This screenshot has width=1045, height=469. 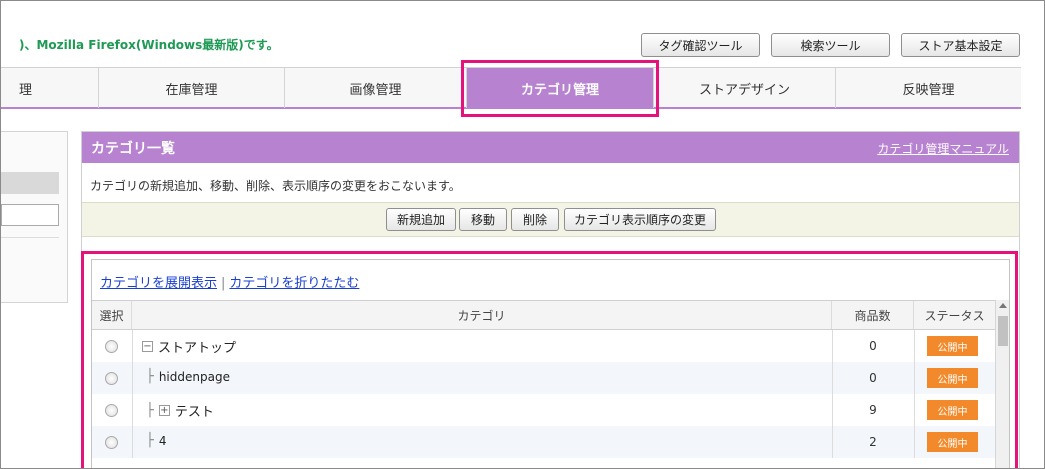 I want to click on side-search-input, so click(x=30, y=215).